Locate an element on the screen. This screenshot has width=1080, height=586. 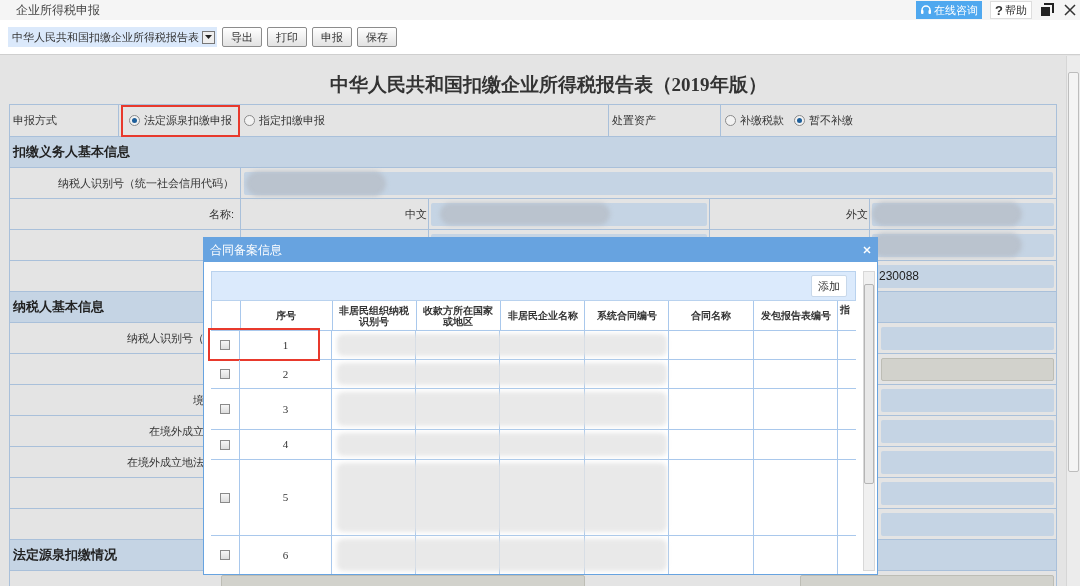
field-label: 纳税人识别号（ is located at coordinates (165, 338).